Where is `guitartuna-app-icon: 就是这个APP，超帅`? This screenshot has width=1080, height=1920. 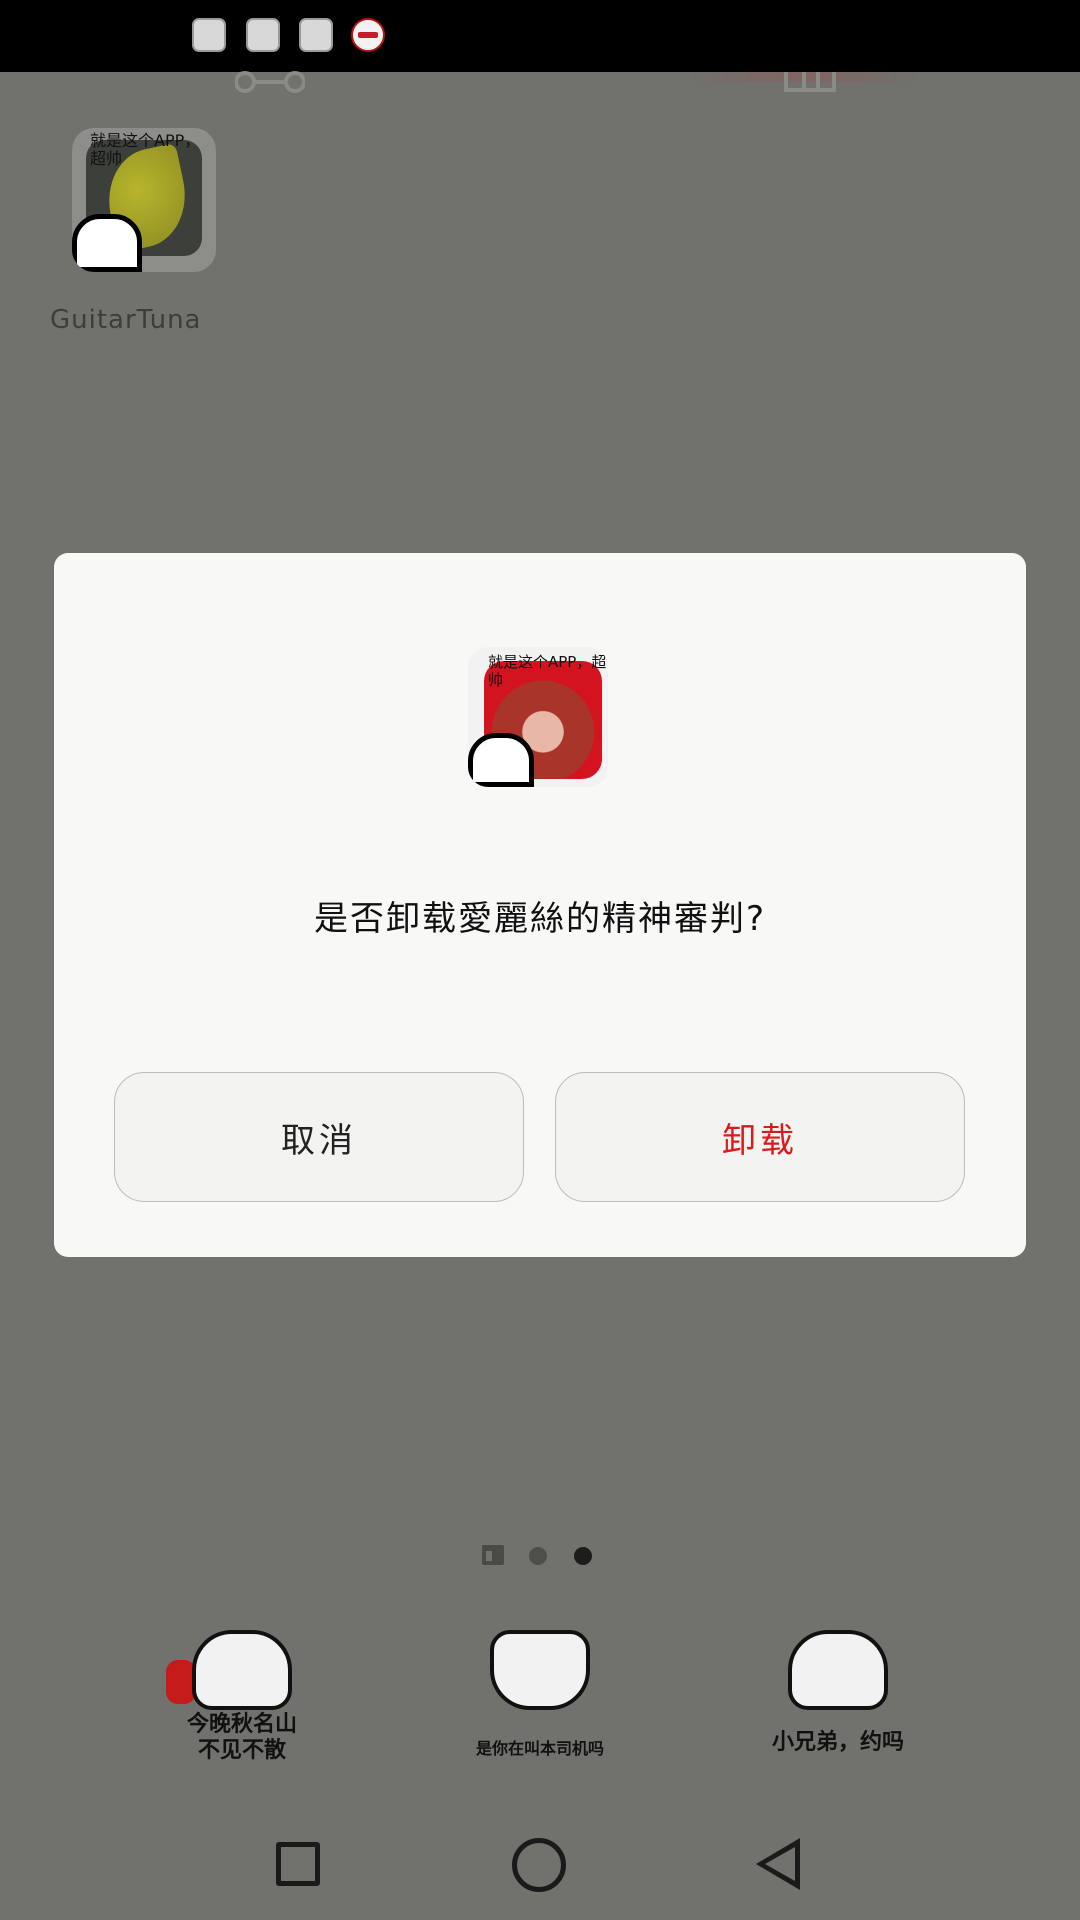
guitartuna-app-icon: 就是这个APP，超帅 is located at coordinates (144, 200).